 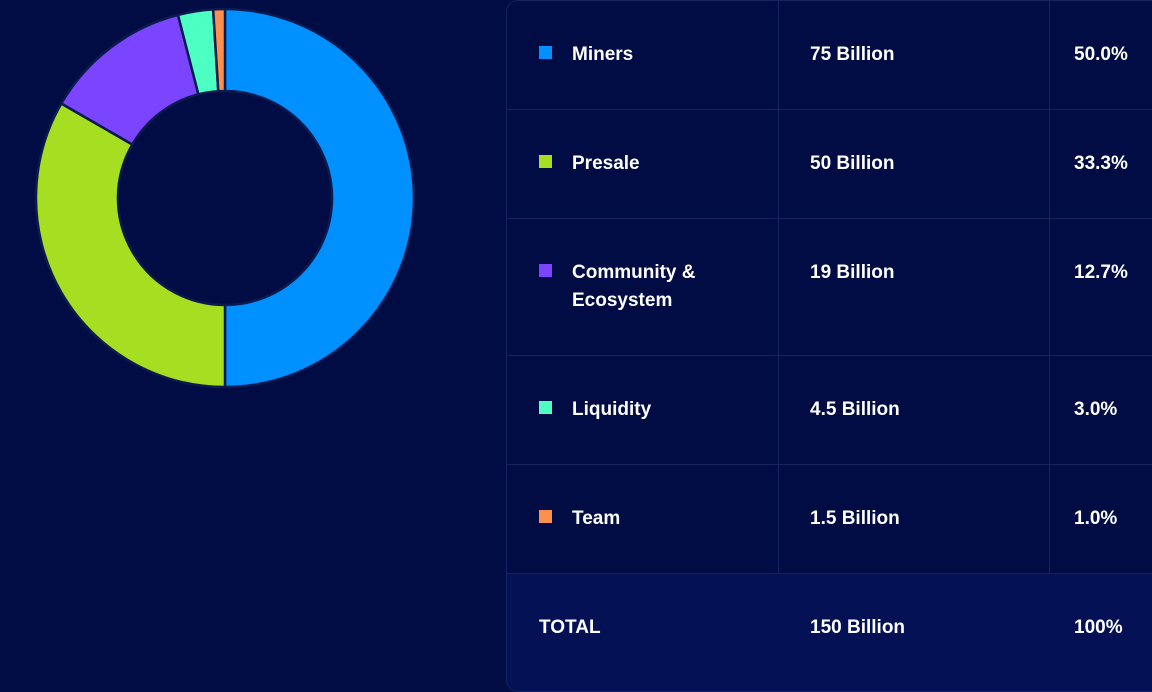 What do you see at coordinates (855, 518) in the screenshot?
I see `row-amount: 1.5 Billion` at bounding box center [855, 518].